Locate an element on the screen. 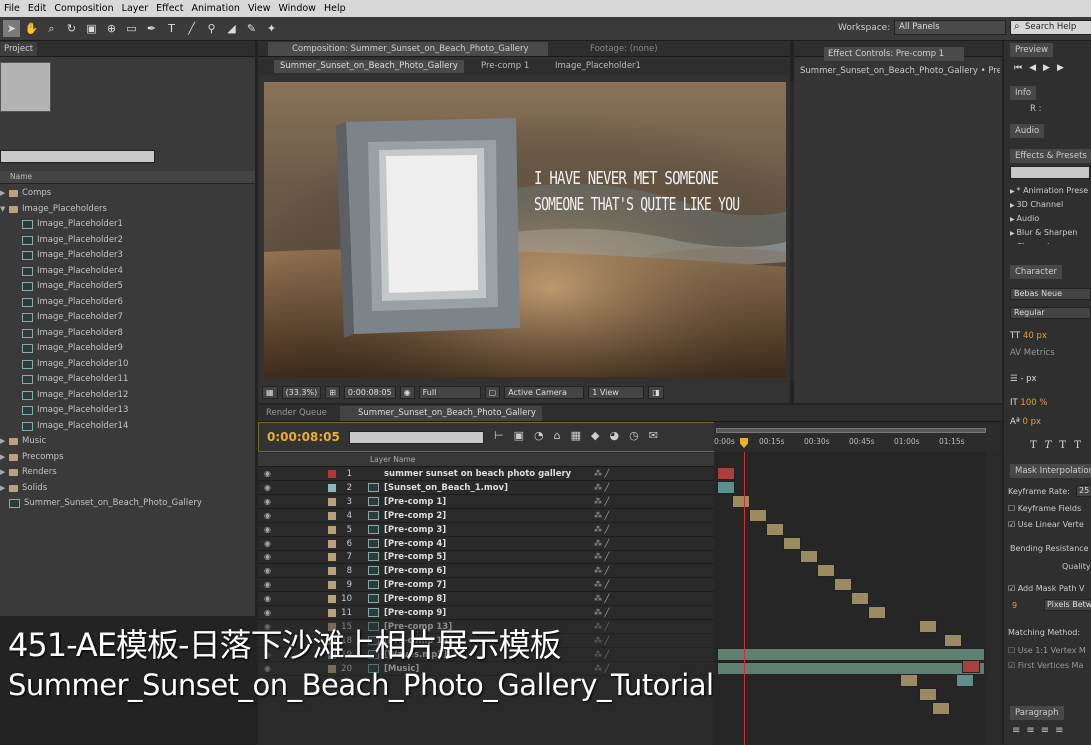 This screenshot has width=1091, height=745. type-tool-icon: T is located at coordinates (171, 28).